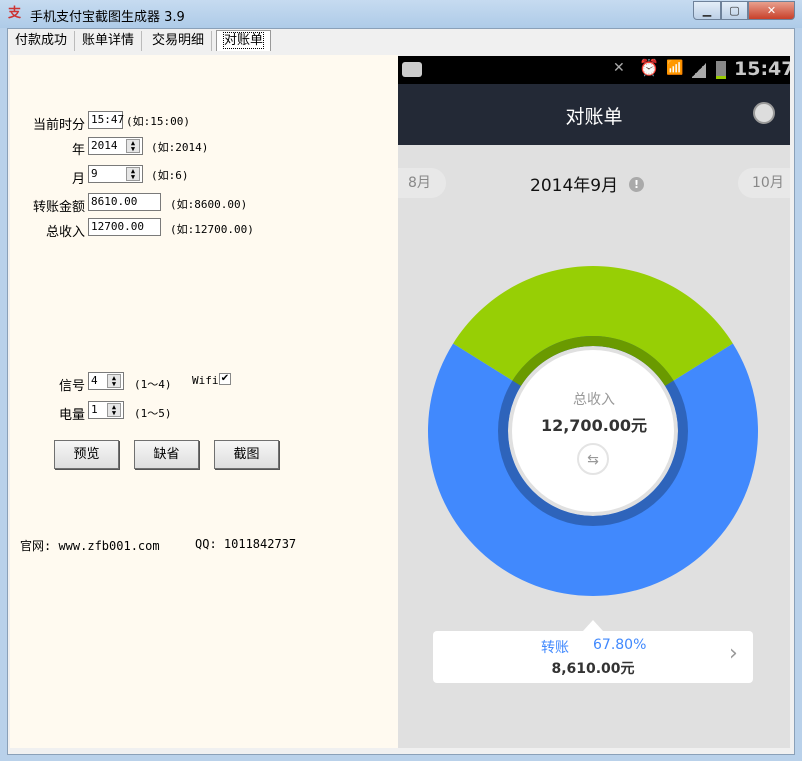 This screenshot has height=761, width=802. What do you see at coordinates (158, 121) in the screenshot?
I see `time-hint: (如:15:00)` at bounding box center [158, 121].